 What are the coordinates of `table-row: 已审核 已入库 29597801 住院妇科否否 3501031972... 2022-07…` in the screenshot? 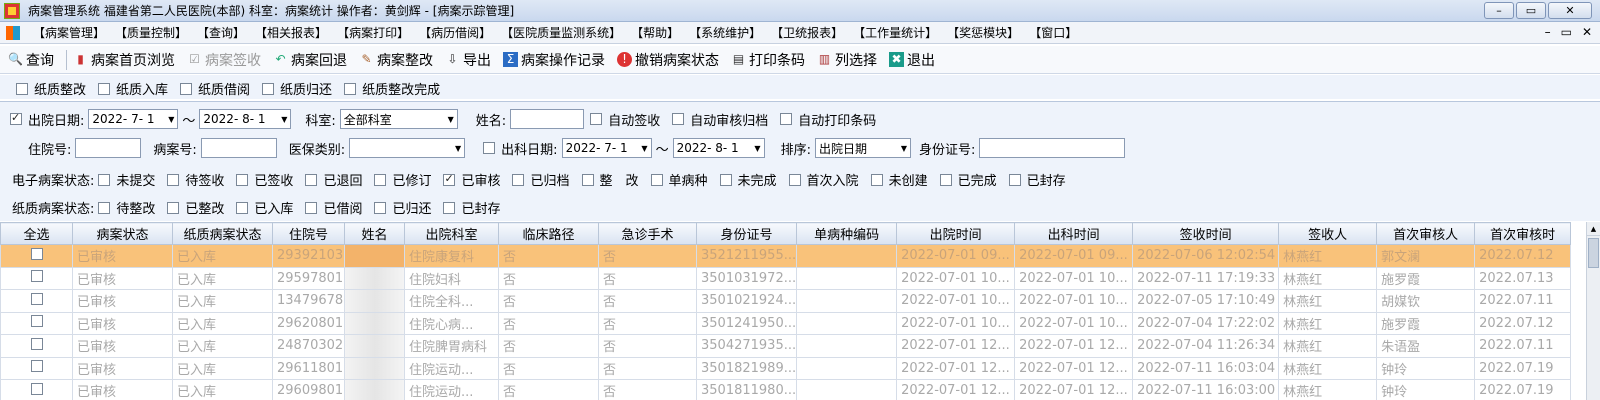 It's located at (786, 278).